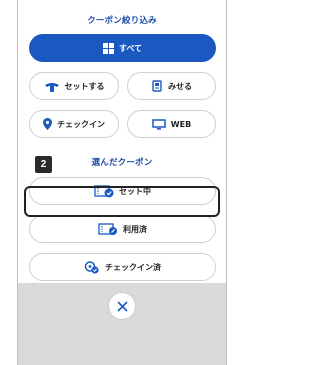 The width and height of the screenshot is (320, 365). I want to click on phone-tap-icon, so click(52, 86).